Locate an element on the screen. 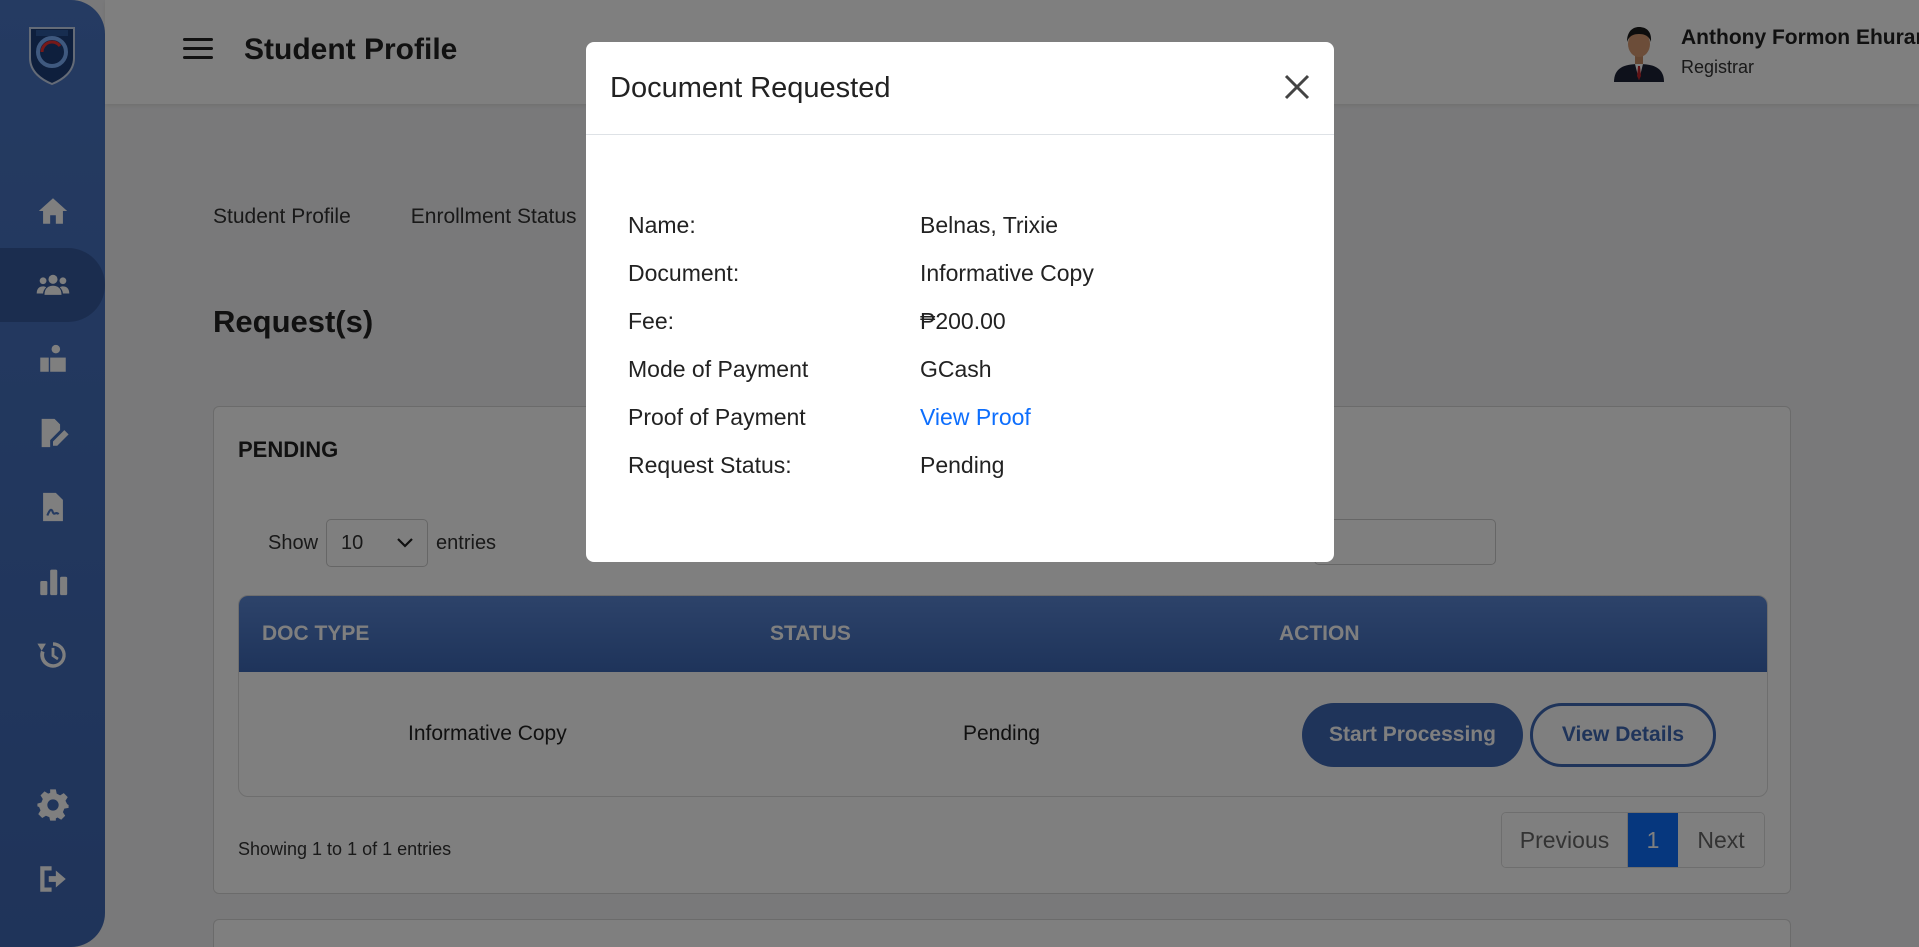  detail-value: Informative Copy is located at coordinates (1007, 273).